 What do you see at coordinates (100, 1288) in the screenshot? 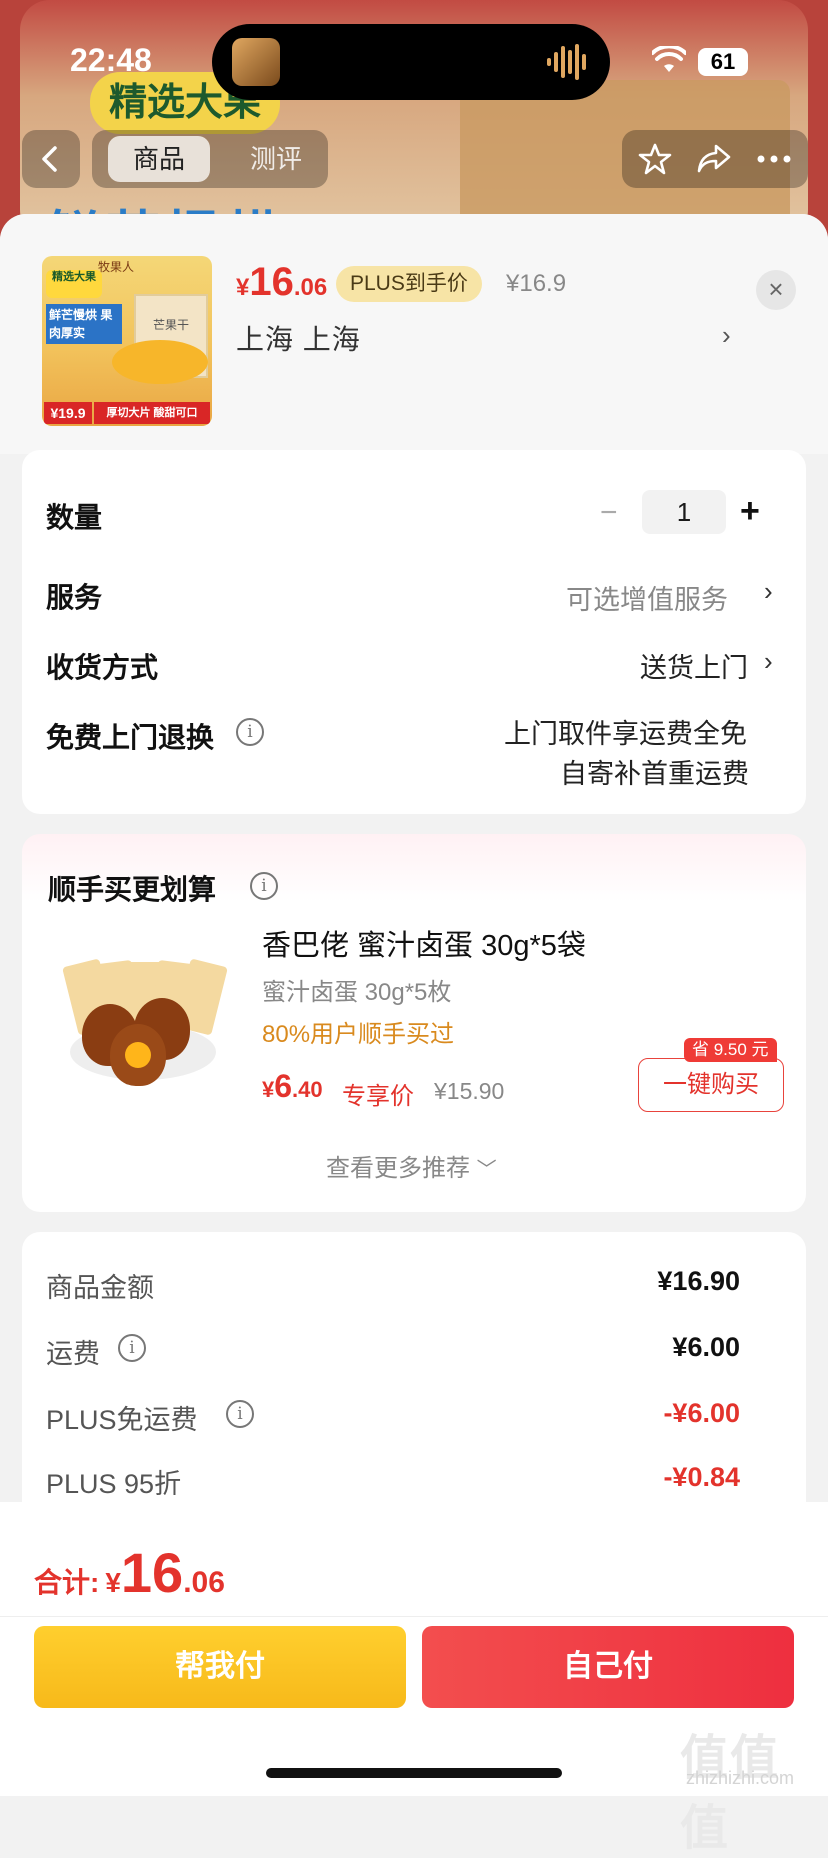
I see `summary-label-subtotal: 商品金额` at bounding box center [100, 1288].